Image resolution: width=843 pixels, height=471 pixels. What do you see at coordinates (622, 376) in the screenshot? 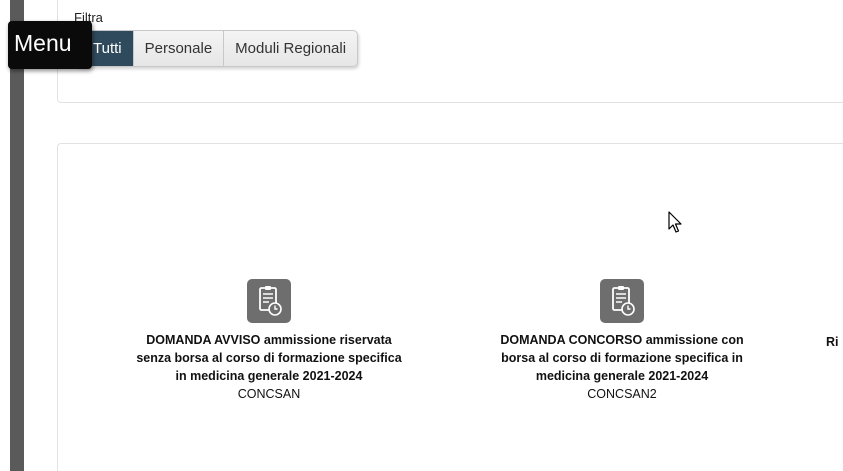
I see `title-line: medicina generale 2021-2024` at bounding box center [622, 376].